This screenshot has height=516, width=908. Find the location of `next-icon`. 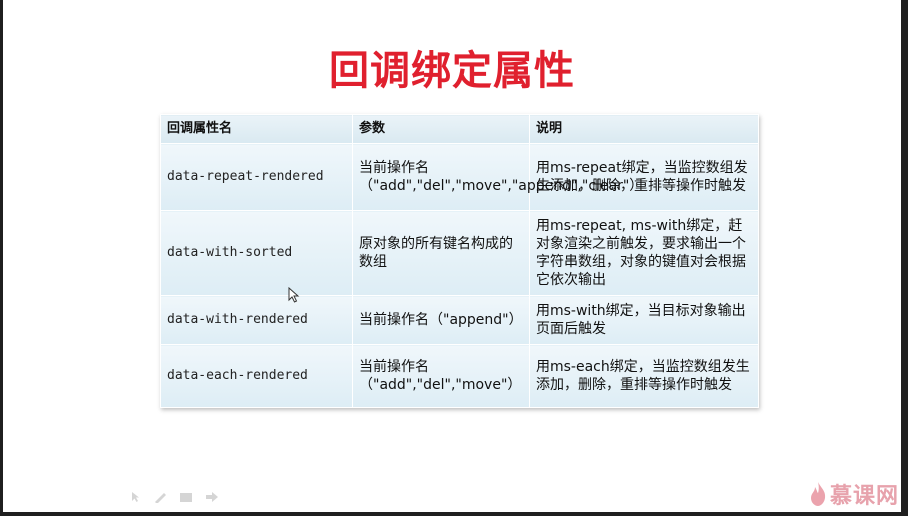

next-icon is located at coordinates (212, 497).